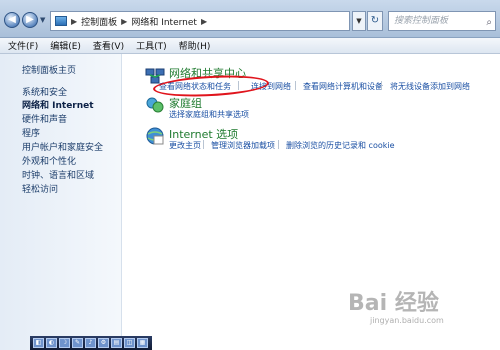 The width and height of the screenshot is (500, 350). What do you see at coordinates (44, 118) in the screenshot?
I see `sidebar-item-hardware-sound: 硬件和声音` at bounding box center [44, 118].